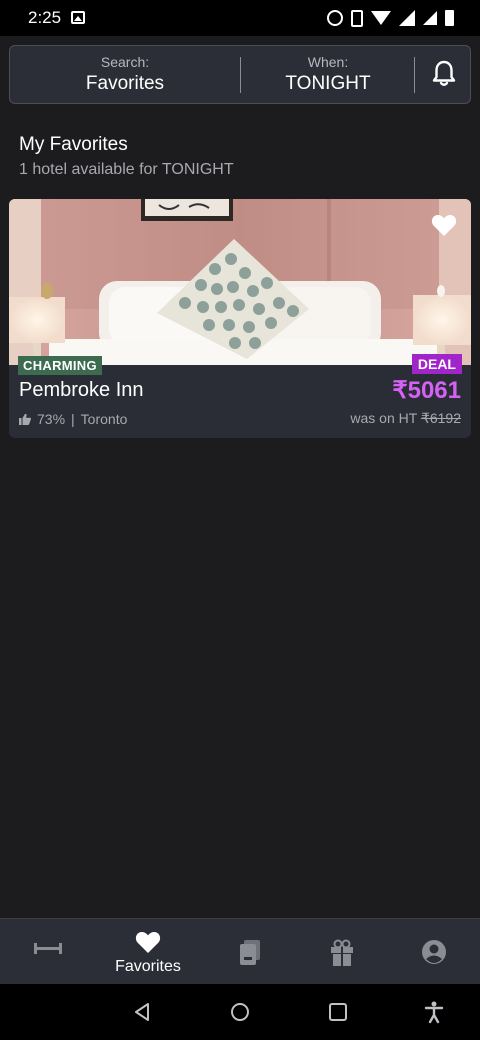  What do you see at coordinates (444, 225) in the screenshot?
I see `favorite-heart-icon` at bounding box center [444, 225].